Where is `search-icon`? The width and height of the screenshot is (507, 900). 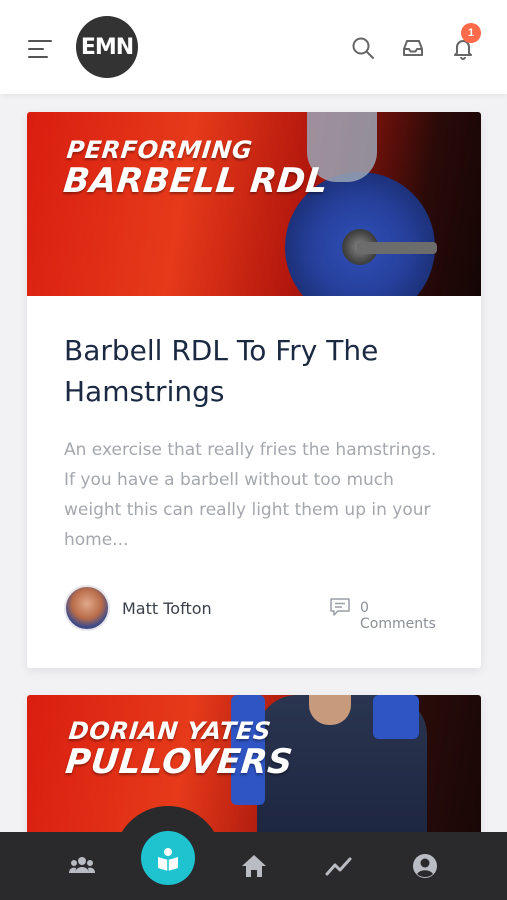
search-icon is located at coordinates (363, 48).